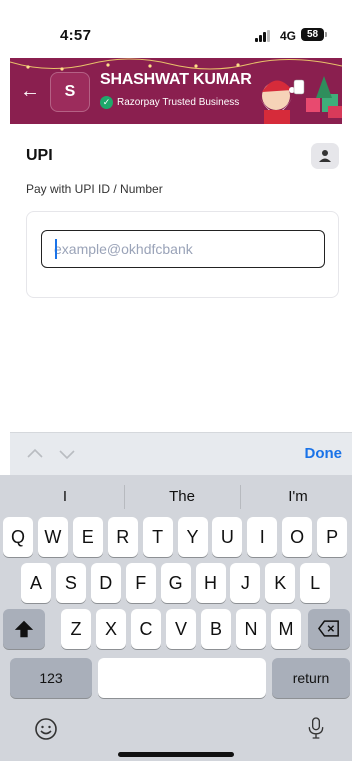 Image resolution: width=352 pixels, height=761 pixels. What do you see at coordinates (36, 583) in the screenshot?
I see `key-a: A` at bounding box center [36, 583].